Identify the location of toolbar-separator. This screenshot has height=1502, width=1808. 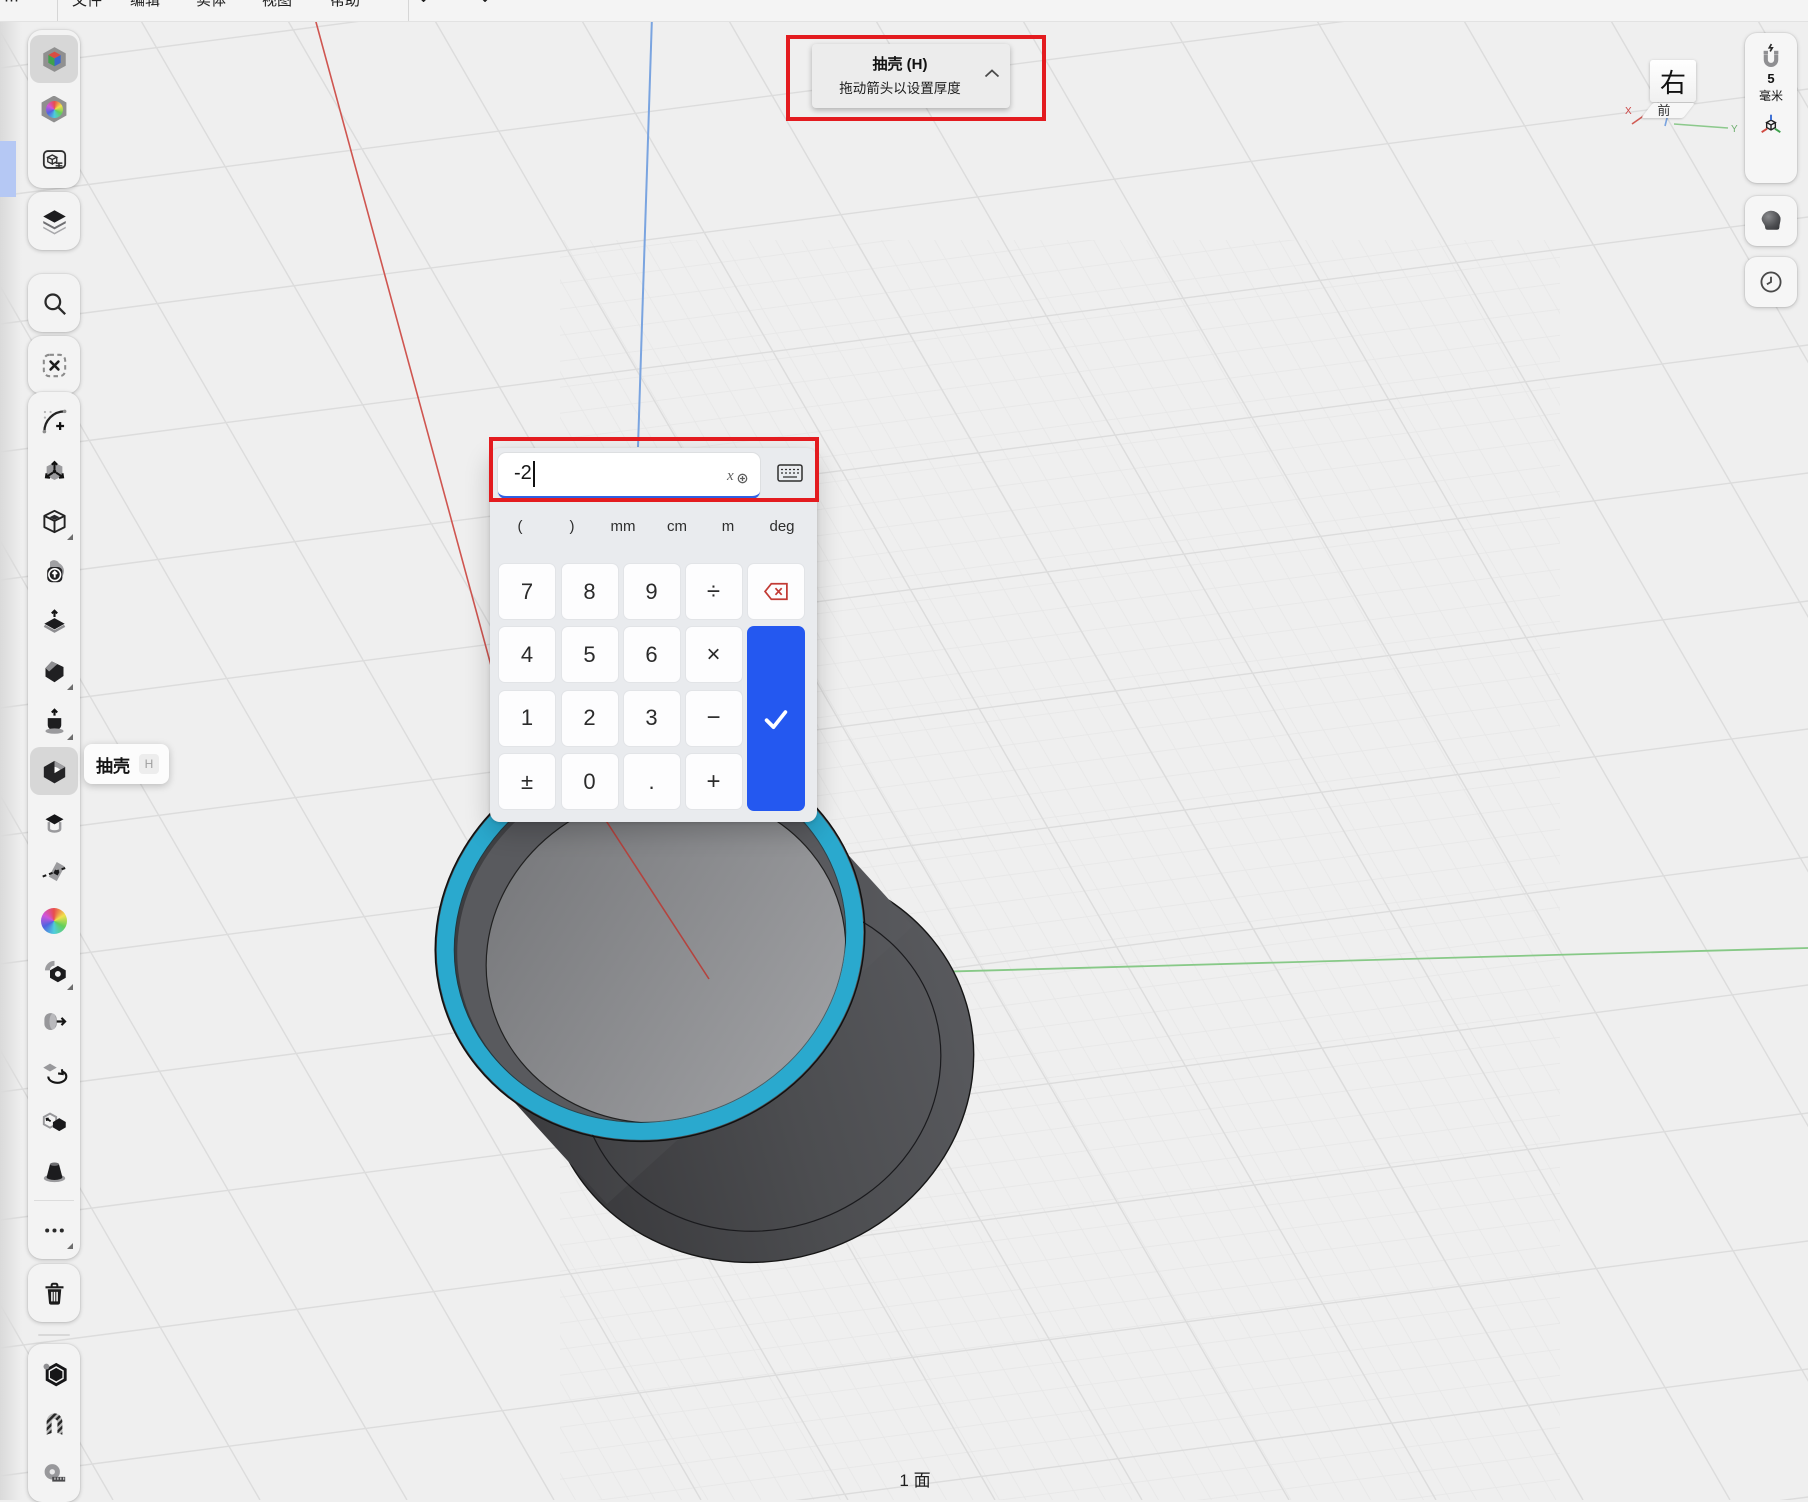
(54, 1335).